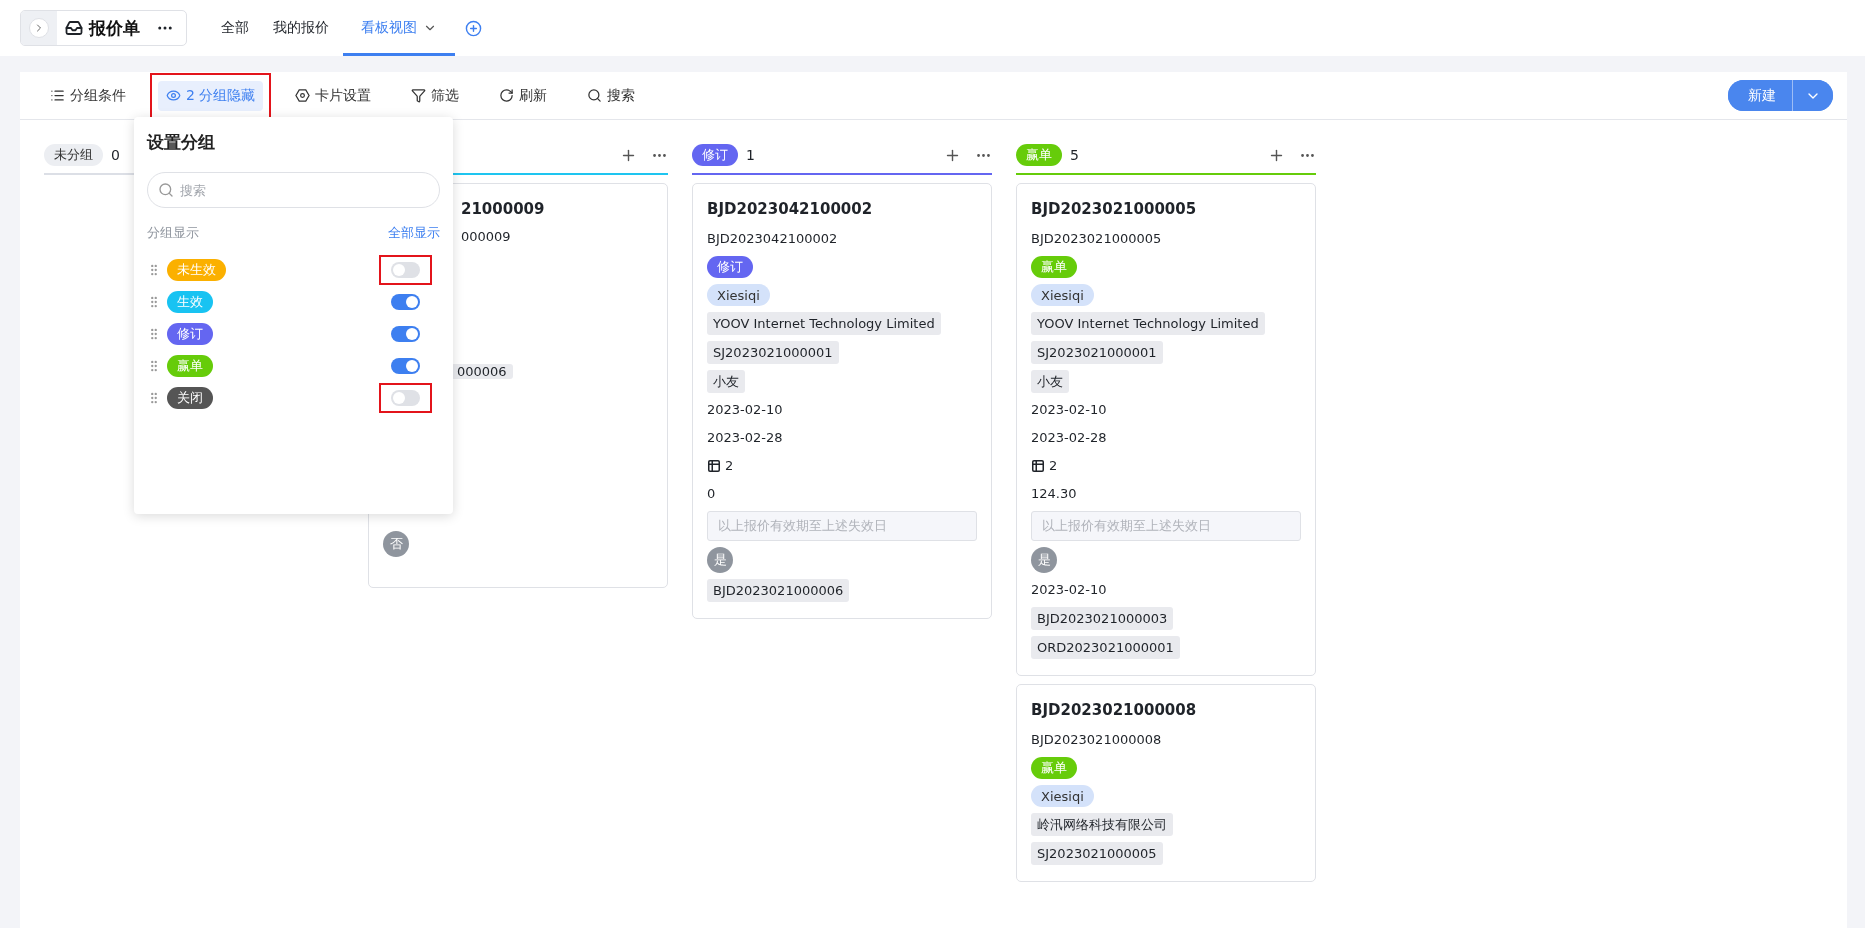  Describe the element at coordinates (507, 95) in the screenshot. I see `refresh-icon` at that location.